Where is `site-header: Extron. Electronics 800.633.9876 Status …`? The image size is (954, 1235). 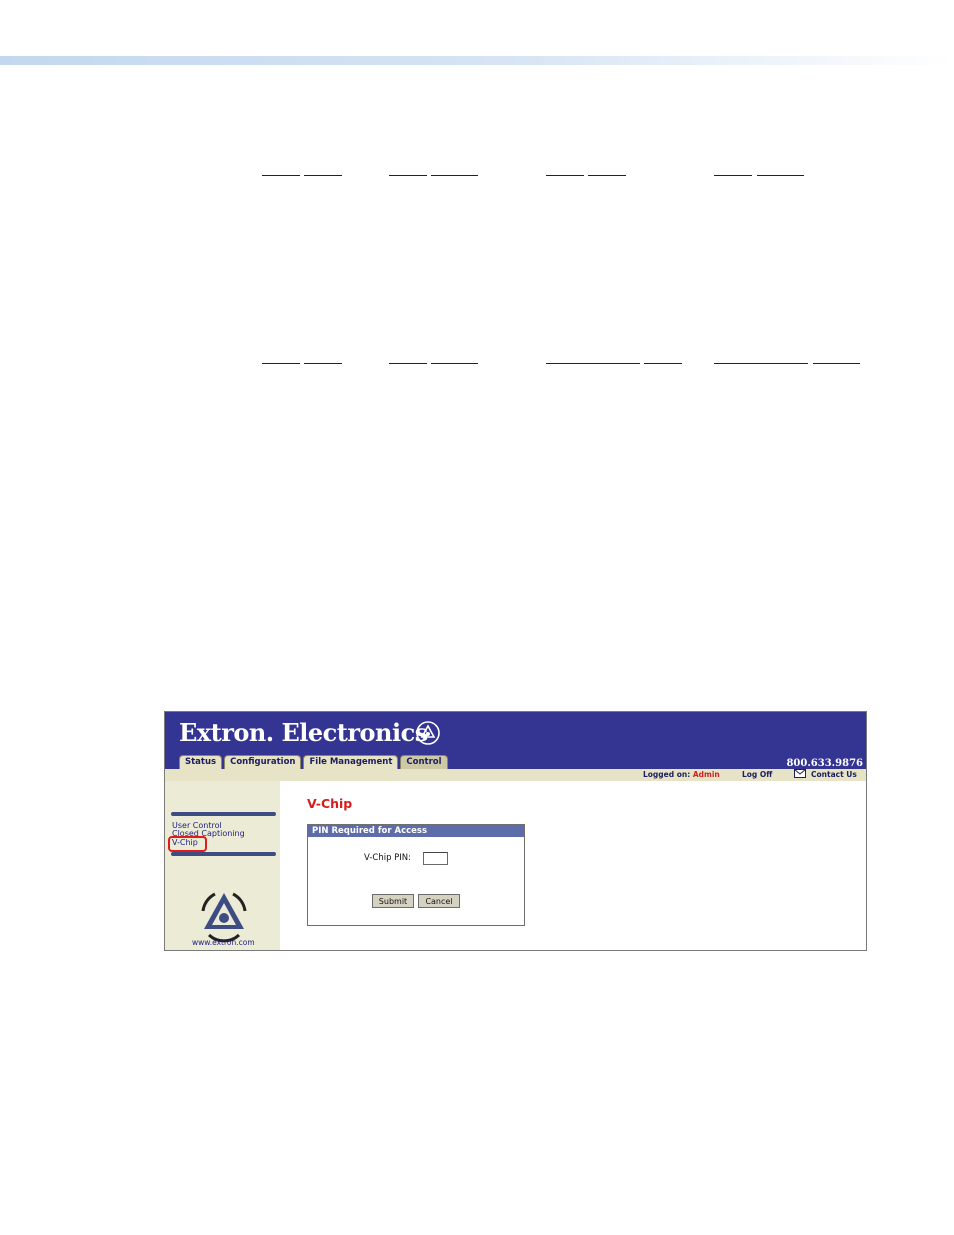
site-header: Extron. Electronics 800.633.9876 Status … is located at coordinates (515, 740).